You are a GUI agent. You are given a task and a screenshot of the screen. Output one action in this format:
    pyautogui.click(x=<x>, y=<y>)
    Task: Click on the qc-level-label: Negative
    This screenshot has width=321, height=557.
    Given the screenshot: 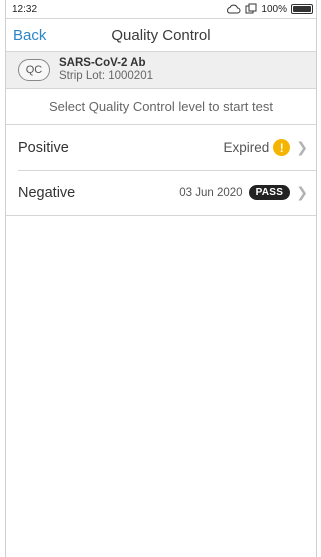 What is the action you would take?
    pyautogui.click(x=47, y=192)
    